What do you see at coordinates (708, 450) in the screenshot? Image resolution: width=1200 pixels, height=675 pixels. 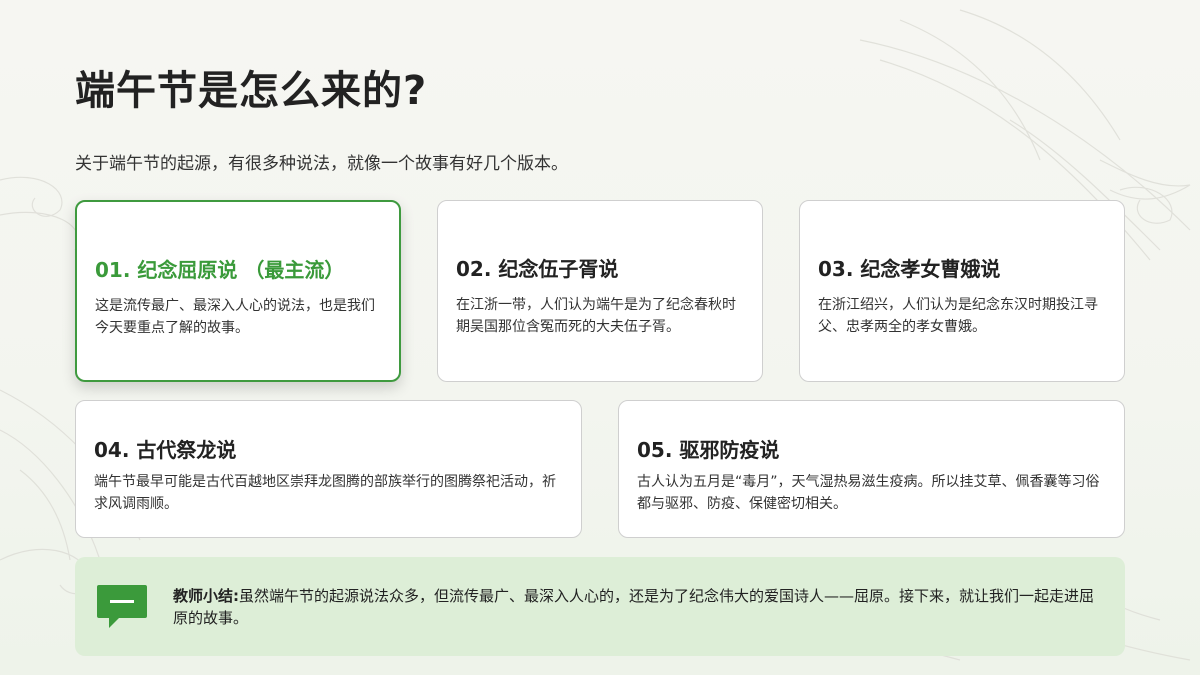 I see `card-title: 05. 驱邪防疫说` at bounding box center [708, 450].